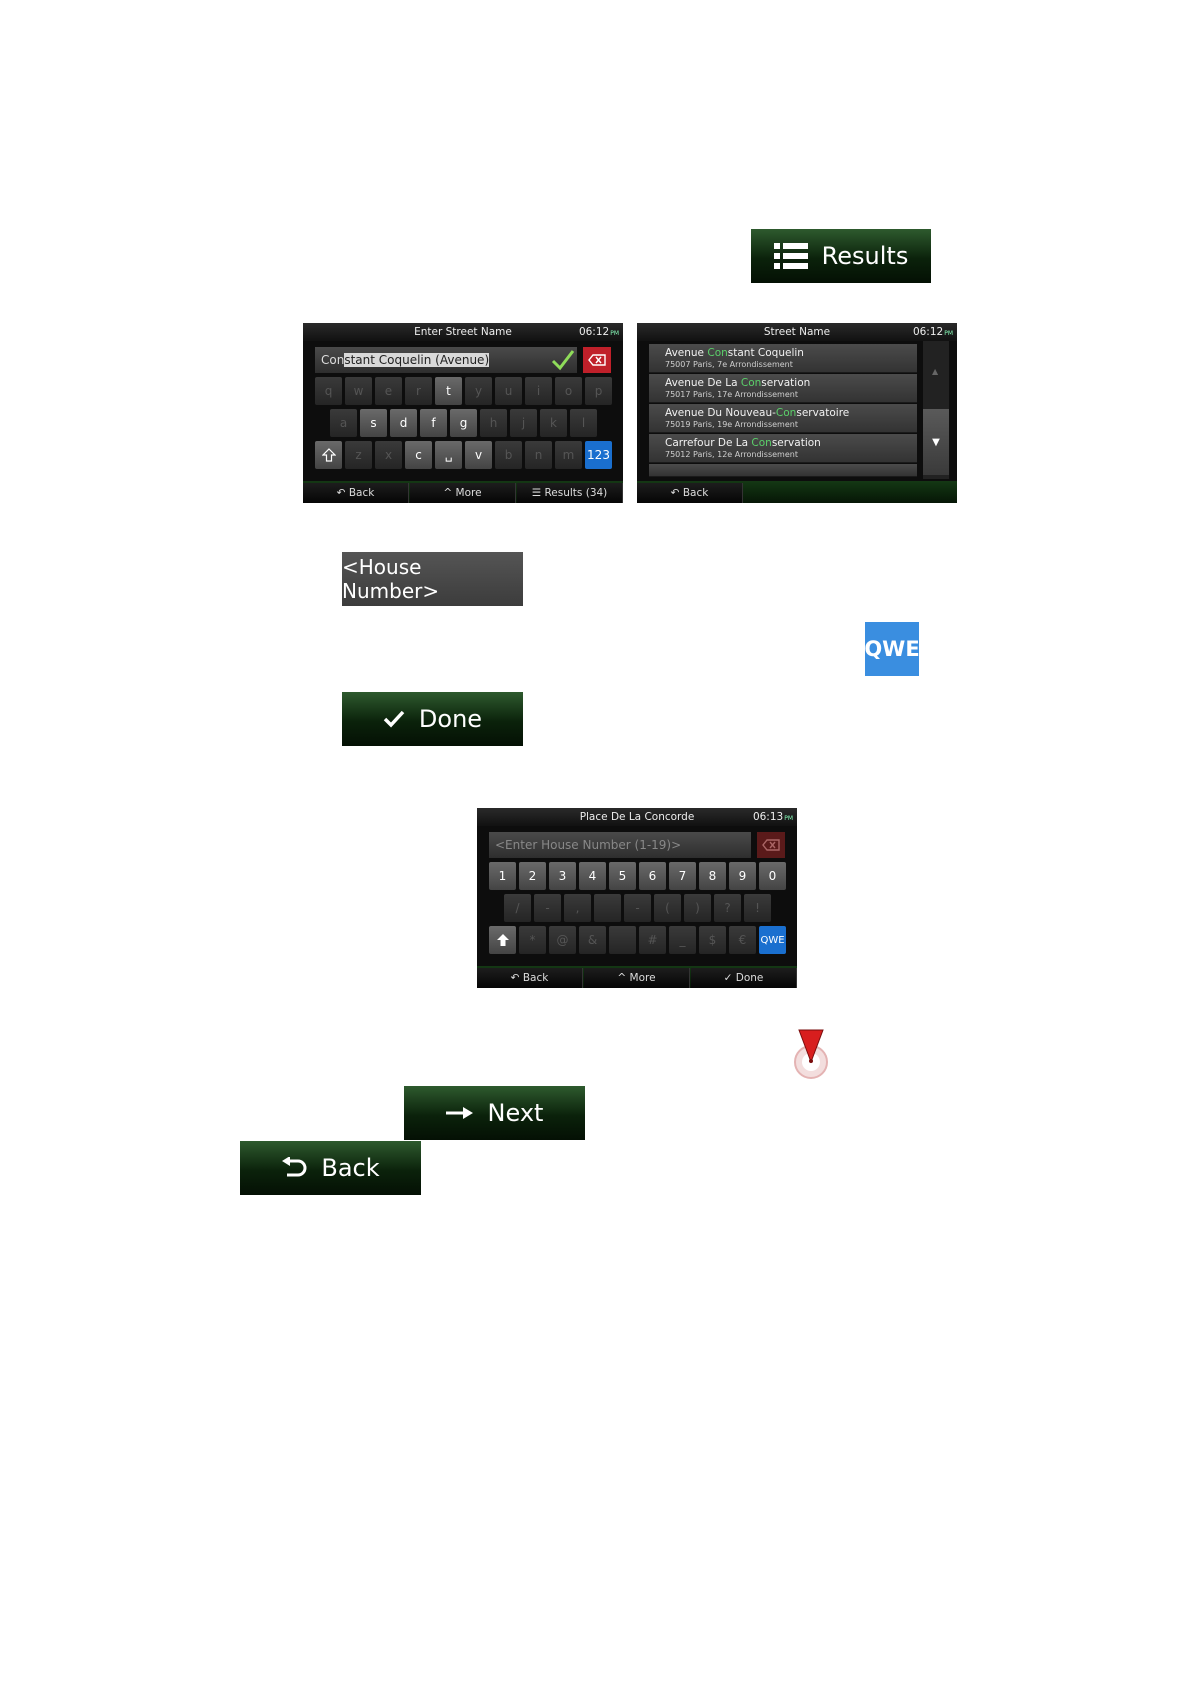 This screenshot has width=1191, height=1684. What do you see at coordinates (502, 876) in the screenshot?
I see `key-1: 1` at bounding box center [502, 876].